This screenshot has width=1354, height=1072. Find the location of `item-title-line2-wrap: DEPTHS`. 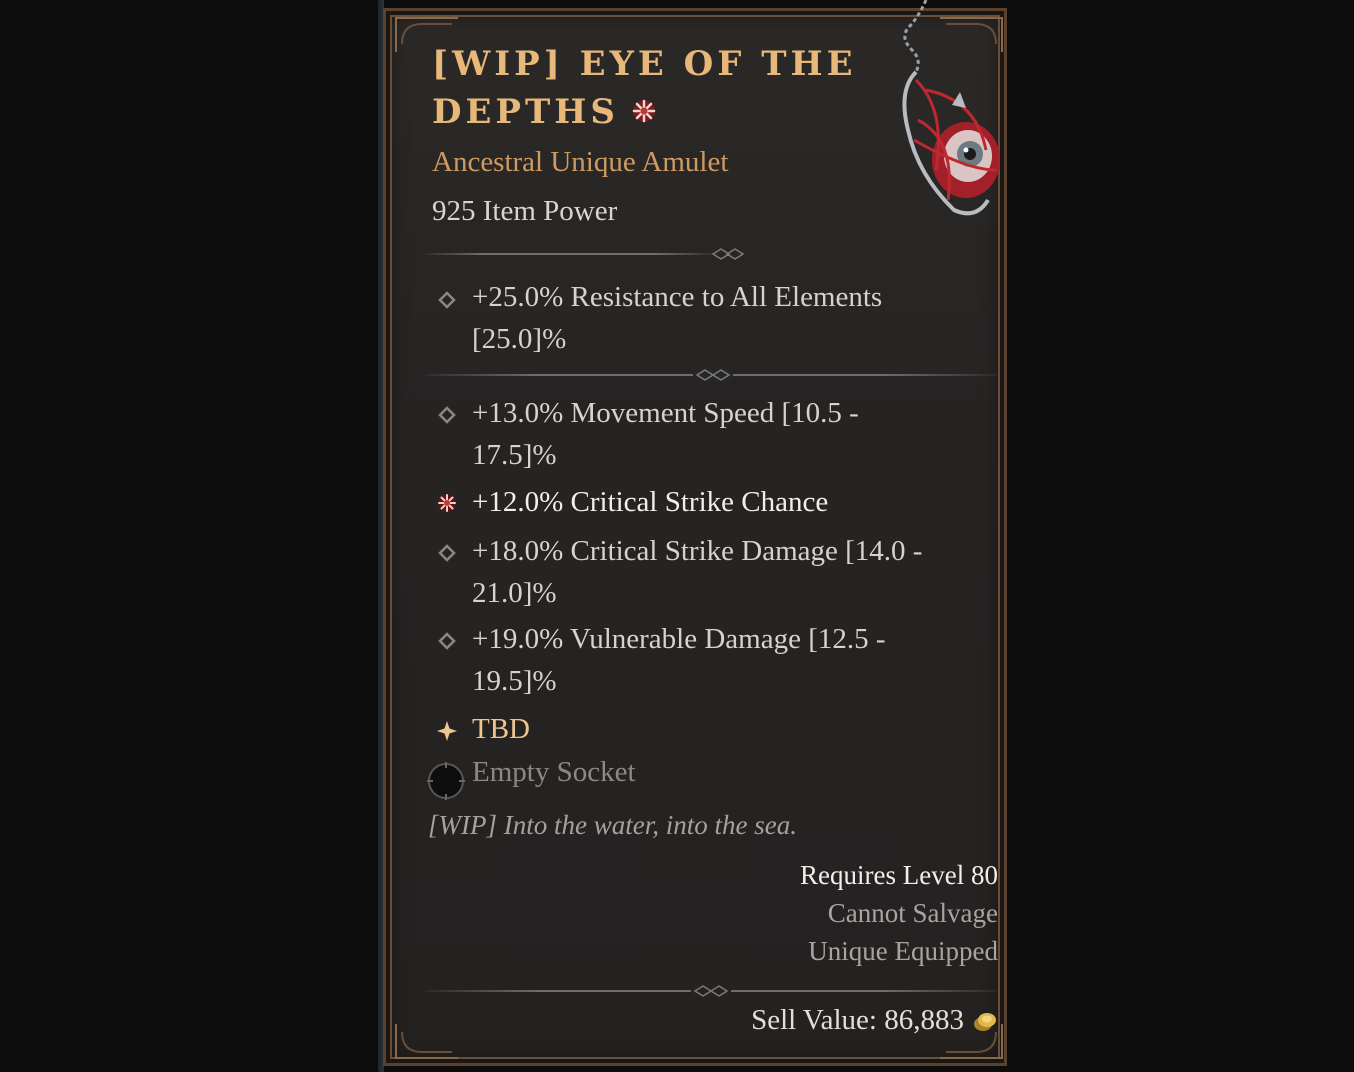

item-title-line2-wrap: DEPTHS is located at coordinates (642, 112).